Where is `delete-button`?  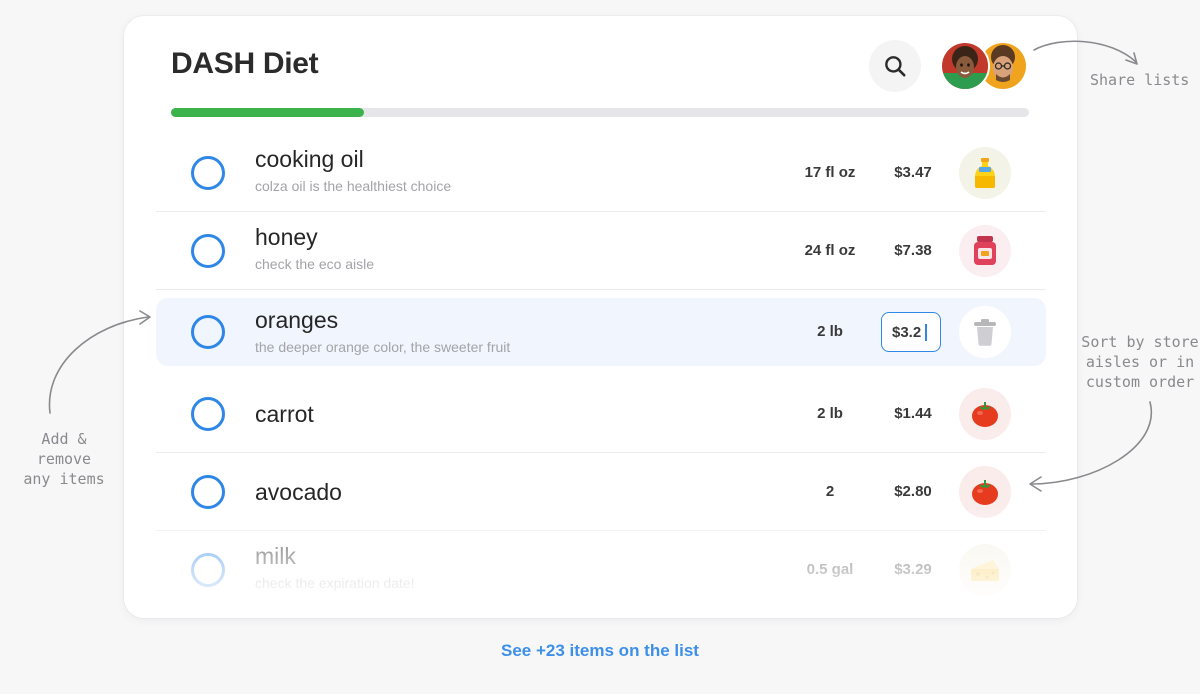 delete-button is located at coordinates (985, 332).